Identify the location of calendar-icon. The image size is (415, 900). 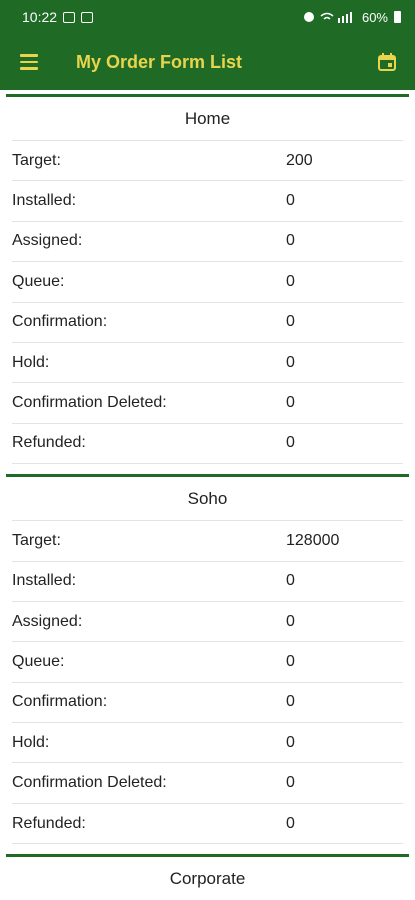
(387, 62).